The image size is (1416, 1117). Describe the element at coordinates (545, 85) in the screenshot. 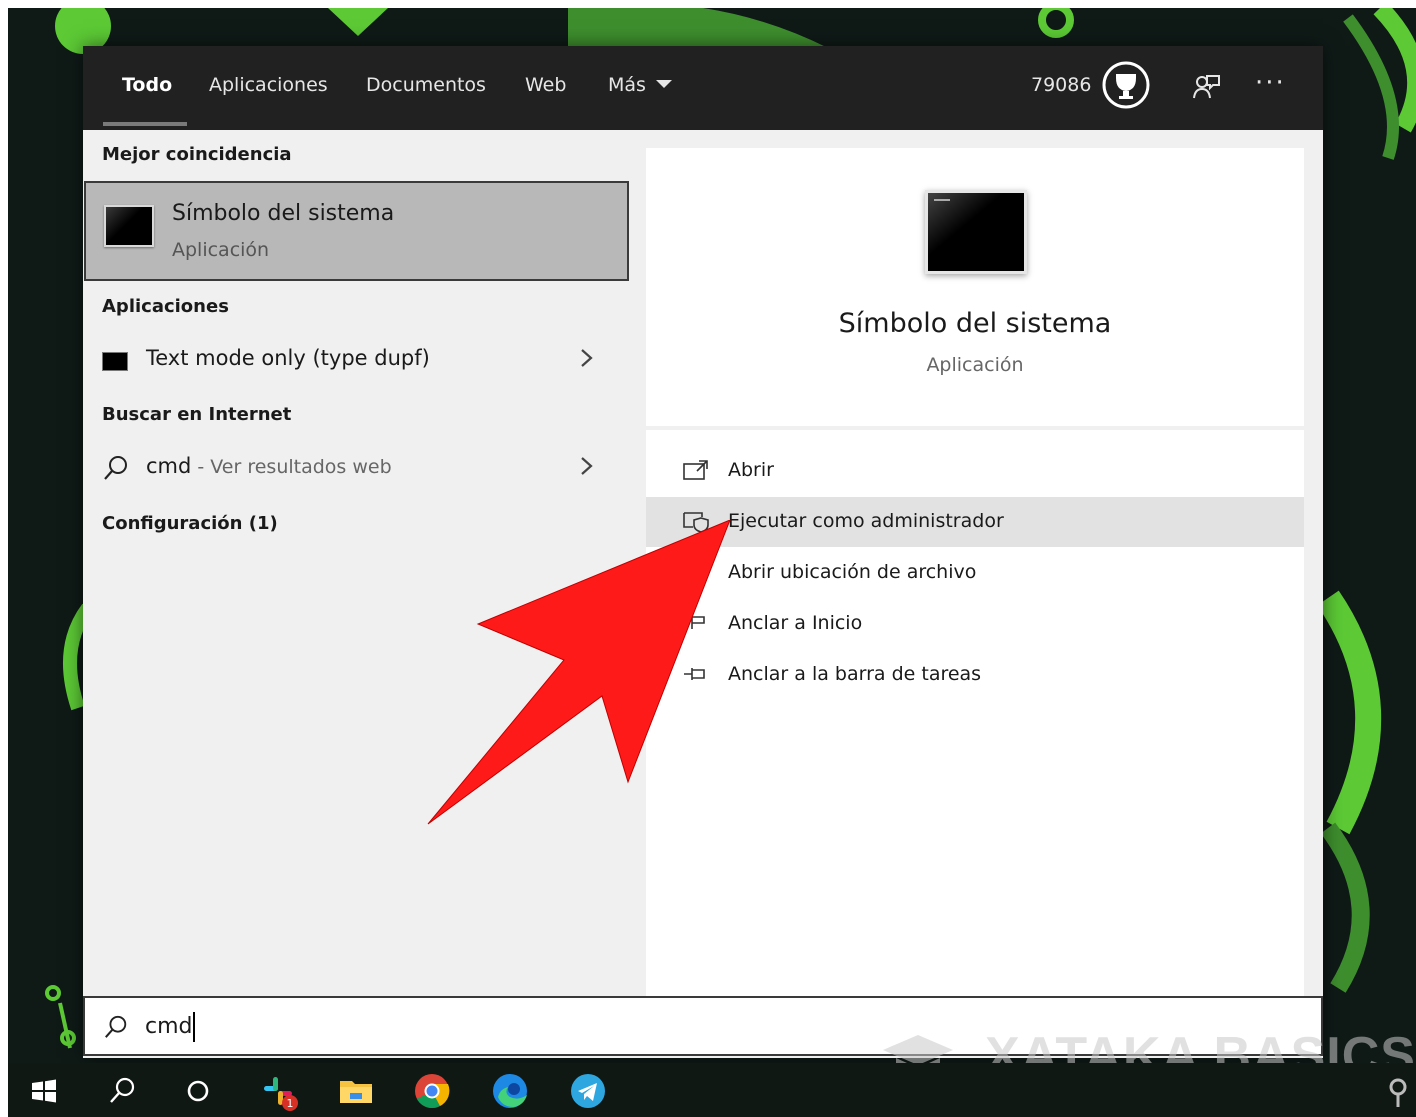

I see `tab-web: Web` at that location.